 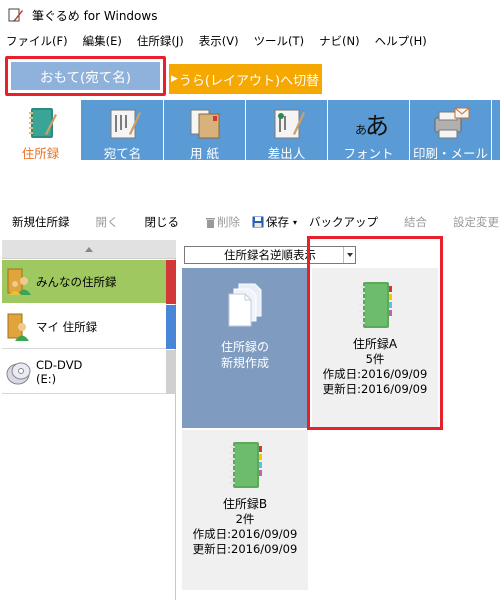 I want to click on location-label: マイ 住所録, so click(x=67, y=326).